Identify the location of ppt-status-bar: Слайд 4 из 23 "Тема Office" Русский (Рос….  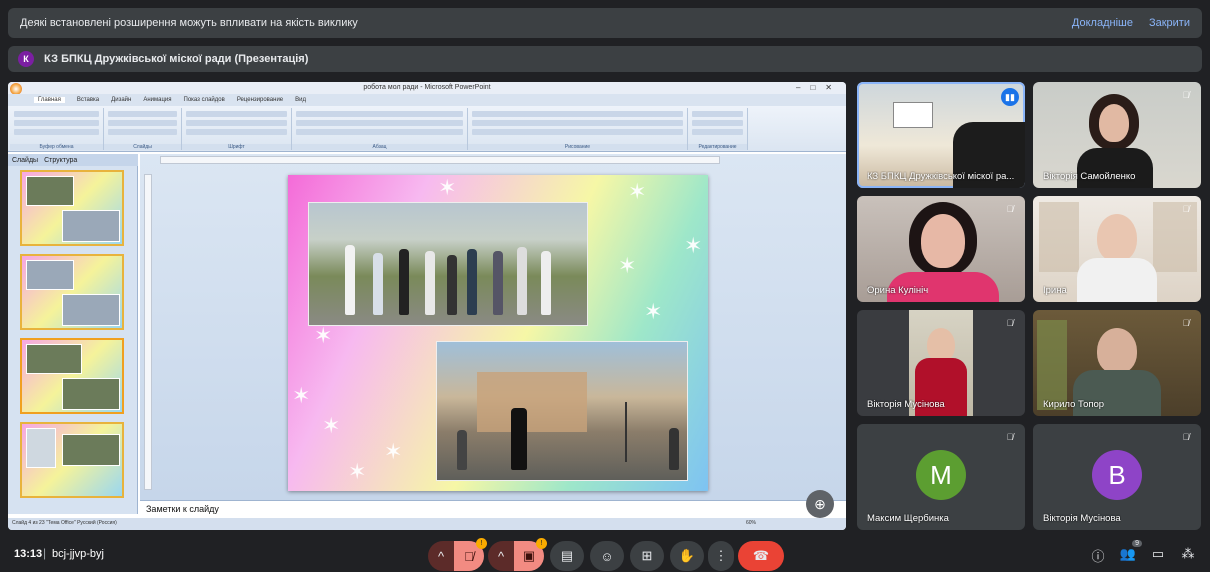
(427, 524).